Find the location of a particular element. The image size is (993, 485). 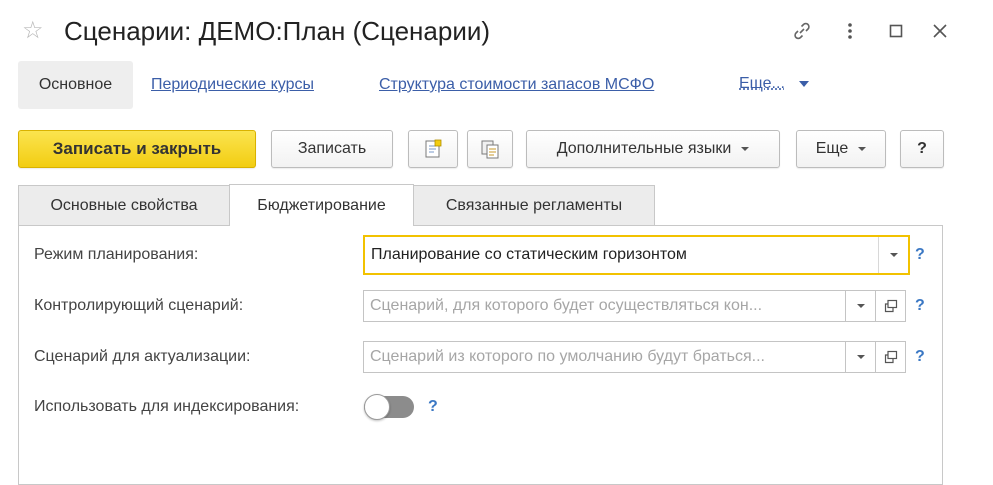

tab-related-regulations: Связанные регламенты is located at coordinates (534, 205).